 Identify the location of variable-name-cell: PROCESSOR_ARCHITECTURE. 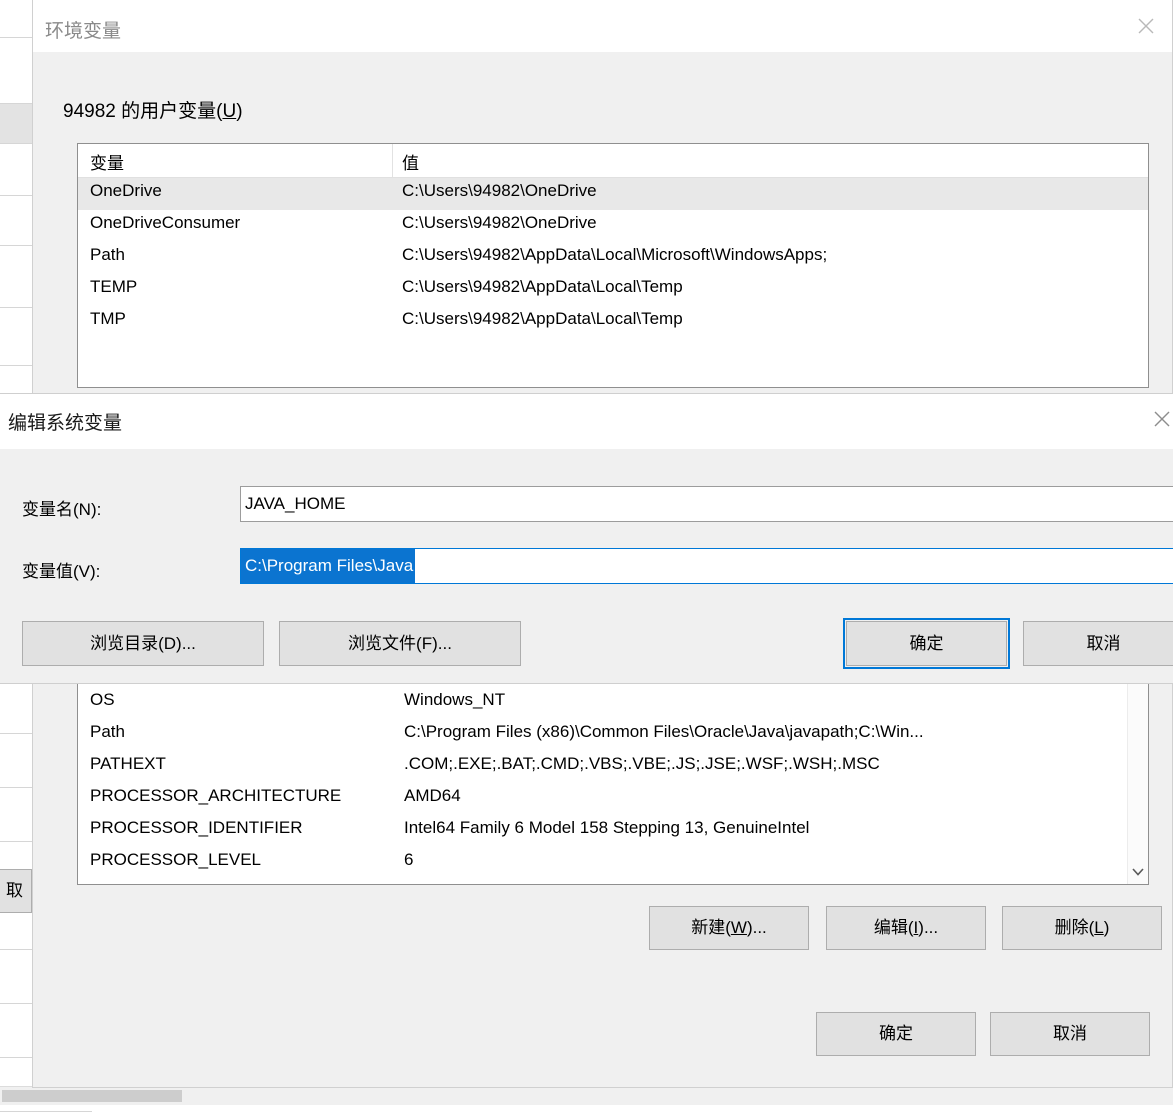
(216, 795).